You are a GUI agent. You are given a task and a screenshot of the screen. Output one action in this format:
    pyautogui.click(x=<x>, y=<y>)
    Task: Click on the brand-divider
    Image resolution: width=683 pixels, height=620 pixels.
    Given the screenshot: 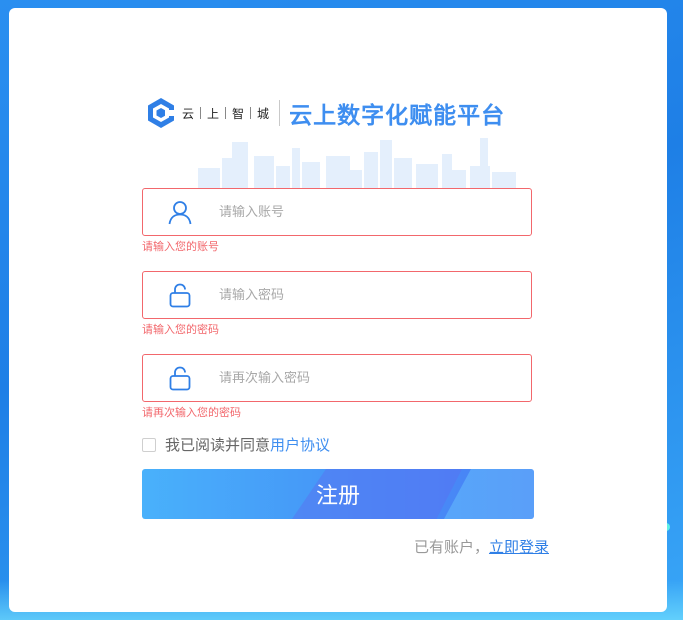 What is the action you would take?
    pyautogui.click(x=280, y=113)
    